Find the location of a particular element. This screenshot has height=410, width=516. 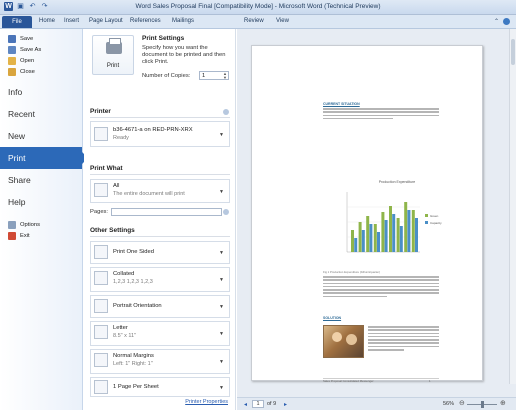

nav-close: Close is located at coordinates (41, 71).